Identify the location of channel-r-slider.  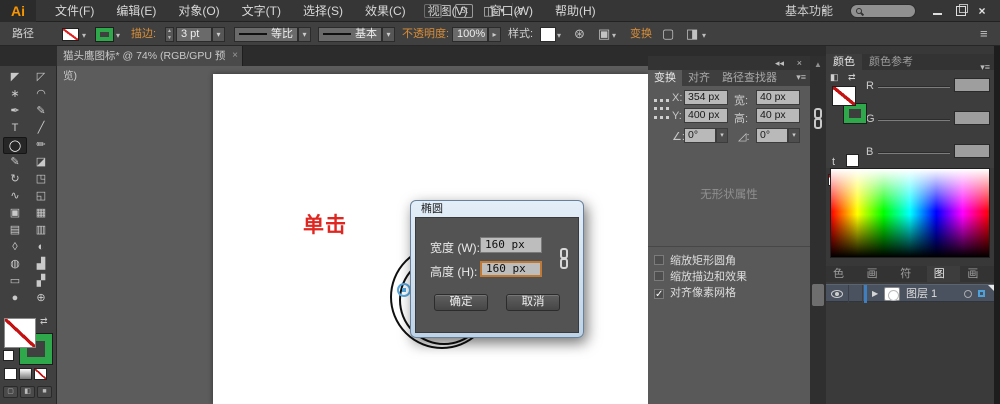
(914, 87).